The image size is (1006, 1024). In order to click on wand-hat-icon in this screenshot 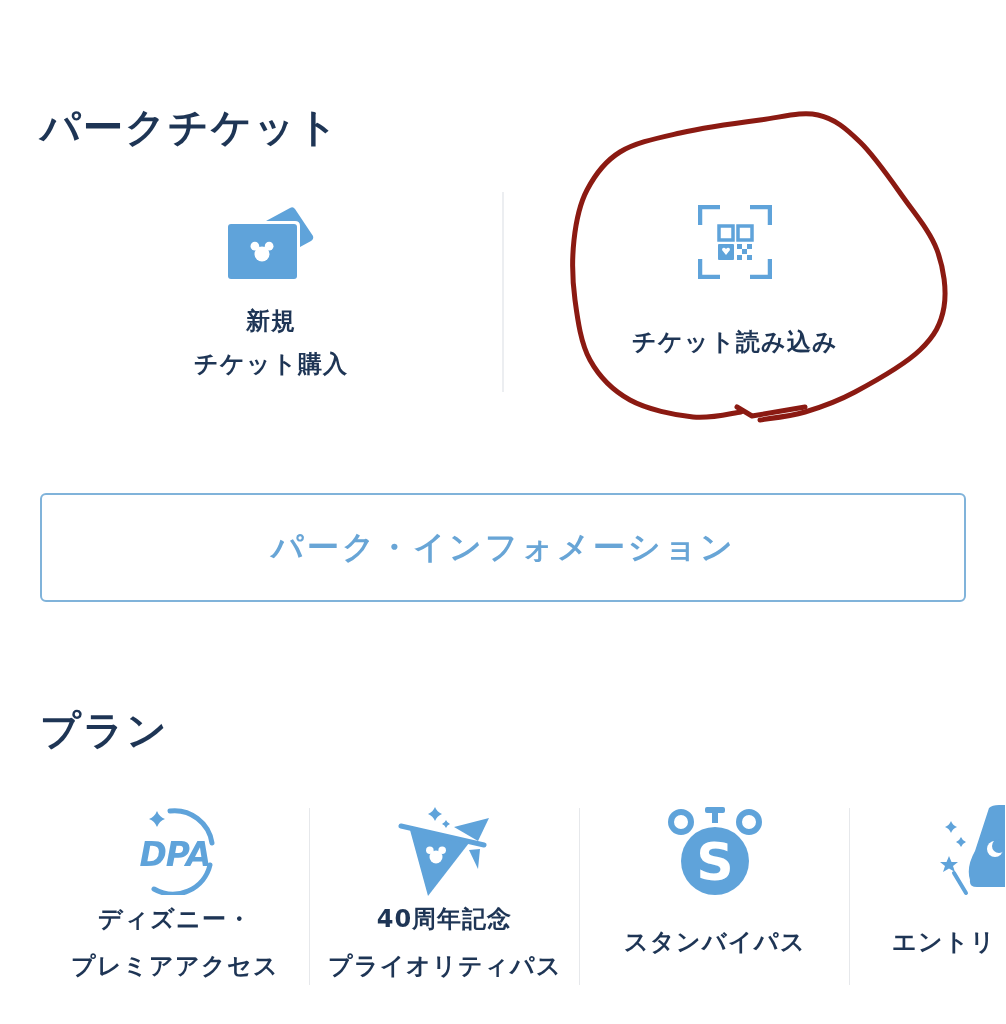, I will do `click(972, 851)`.